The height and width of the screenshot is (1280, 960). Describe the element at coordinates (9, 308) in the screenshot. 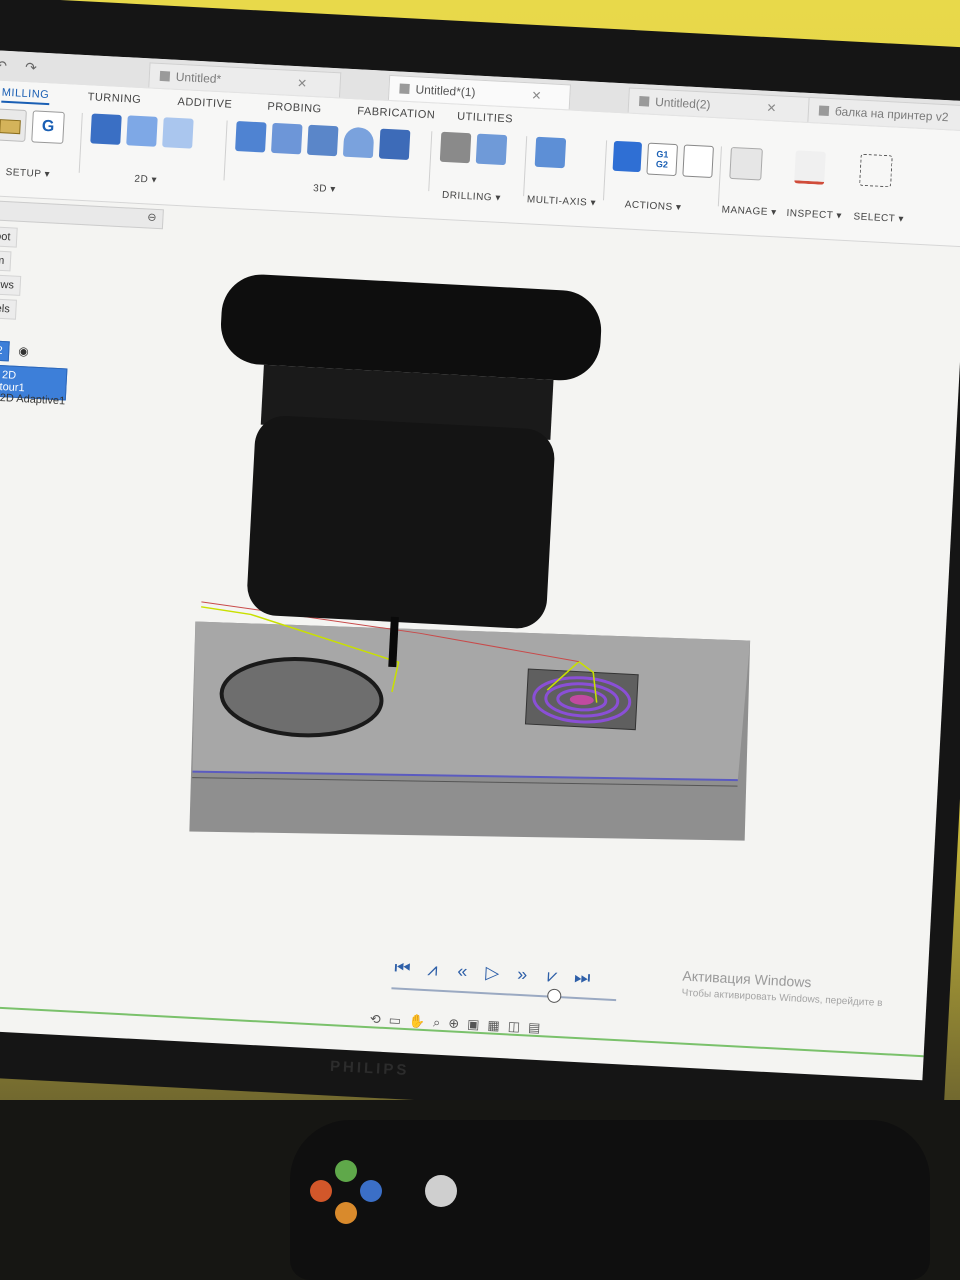

I see `browser-item-models: odels` at that location.